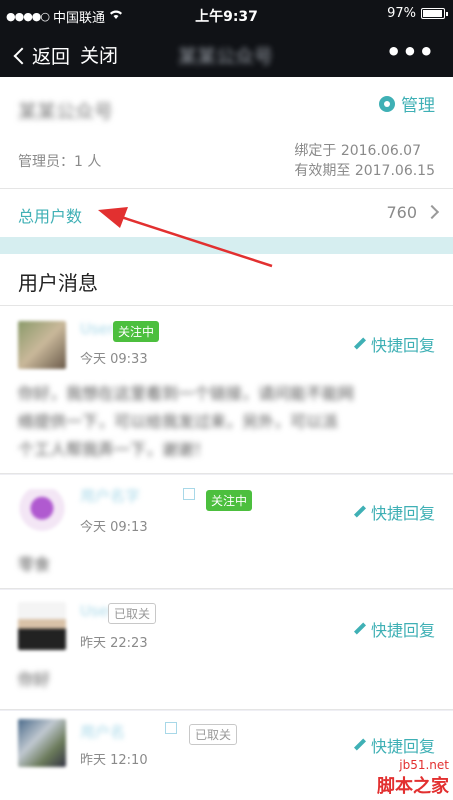 The image size is (453, 800). Describe the element at coordinates (34, 564) in the screenshot. I see `message-line: 零食` at that location.